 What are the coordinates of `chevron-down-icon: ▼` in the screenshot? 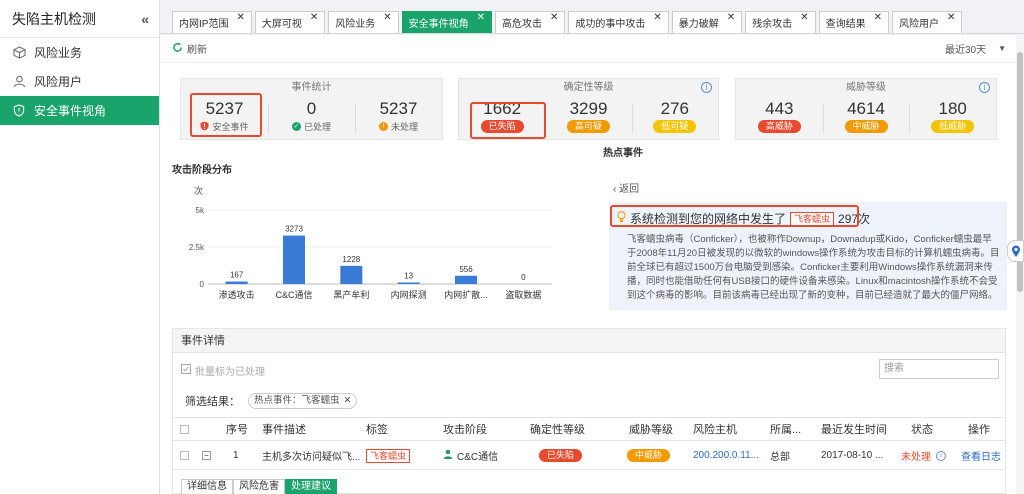 It's located at (1002, 48).